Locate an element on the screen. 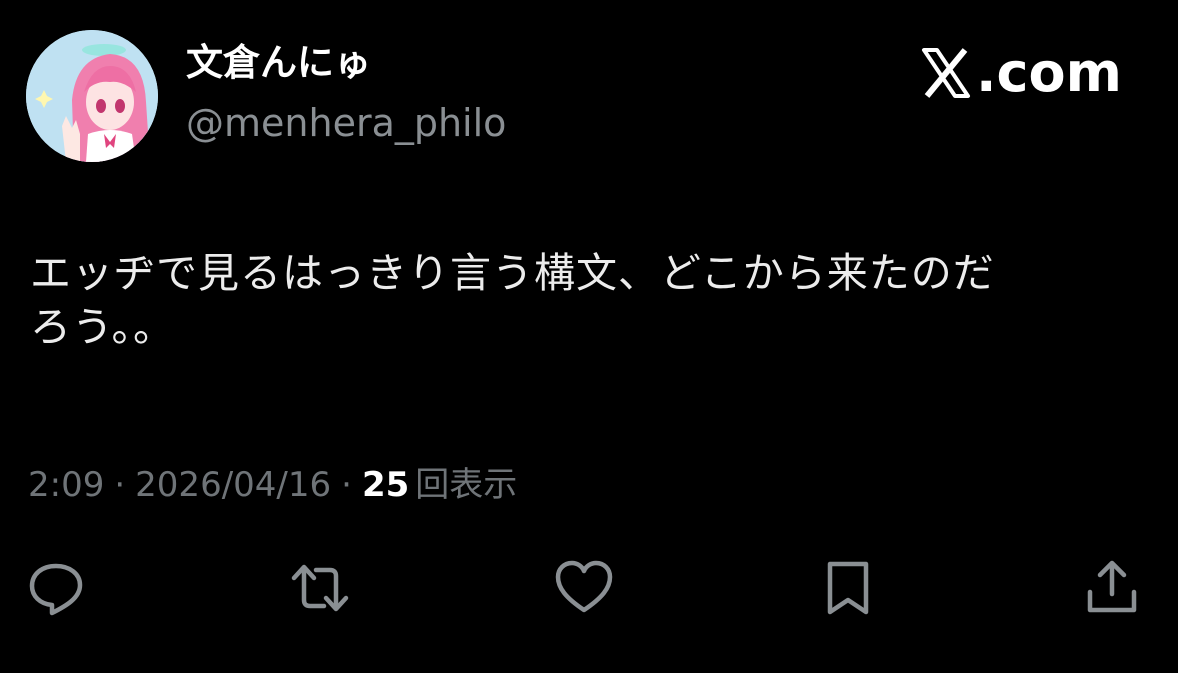  bookmark-button is located at coordinates (848, 588).